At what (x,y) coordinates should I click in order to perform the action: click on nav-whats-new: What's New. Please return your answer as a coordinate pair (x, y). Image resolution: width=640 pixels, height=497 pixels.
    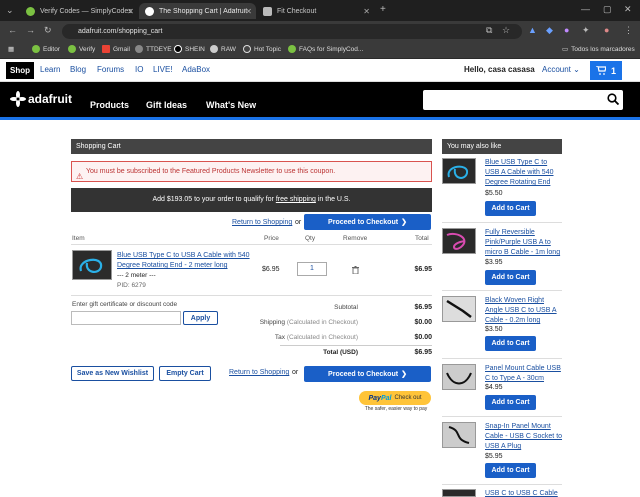
    Looking at the image, I should click on (231, 105).